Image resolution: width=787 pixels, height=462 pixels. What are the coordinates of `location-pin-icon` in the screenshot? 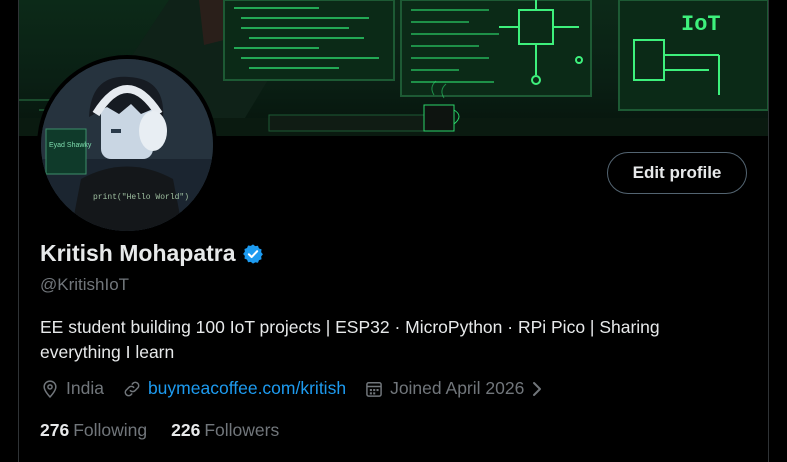 It's located at (50, 389).